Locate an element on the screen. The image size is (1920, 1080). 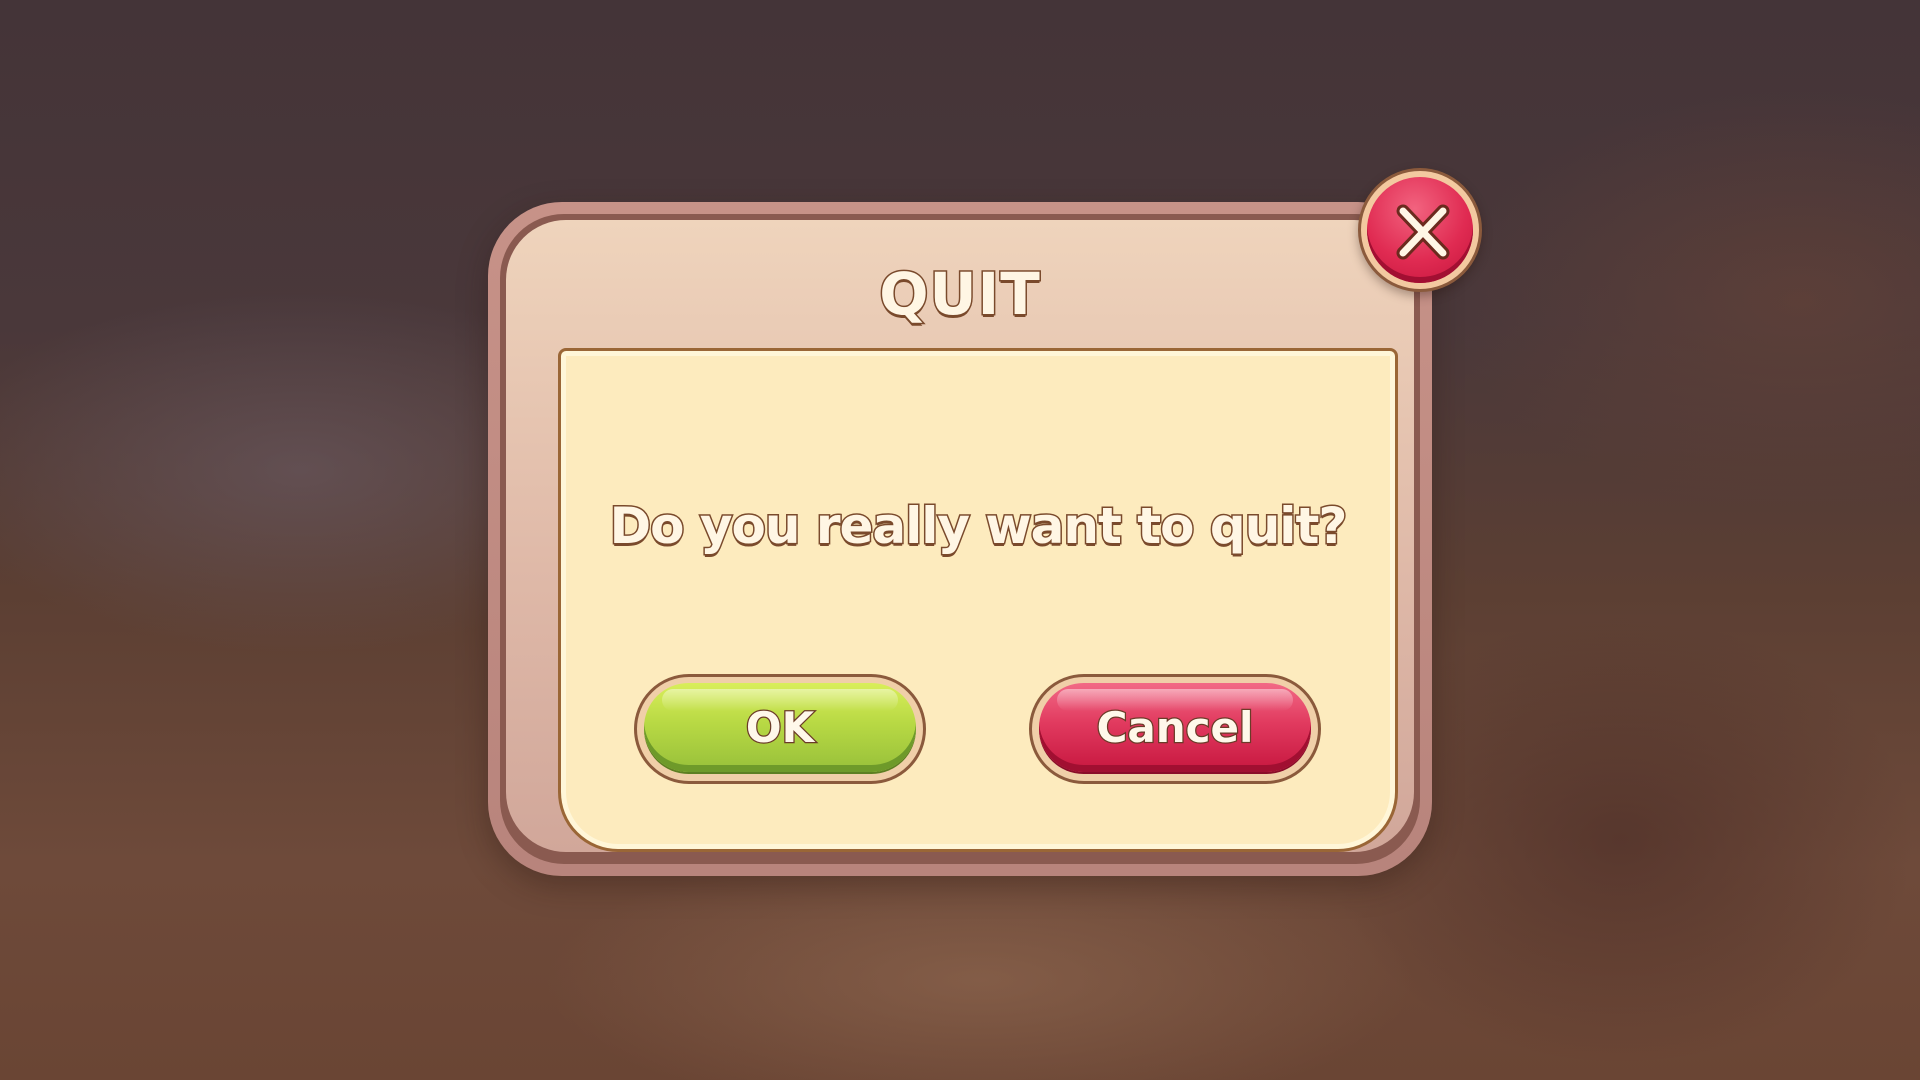
cancel-button: Cancel is located at coordinates (1175, 729).